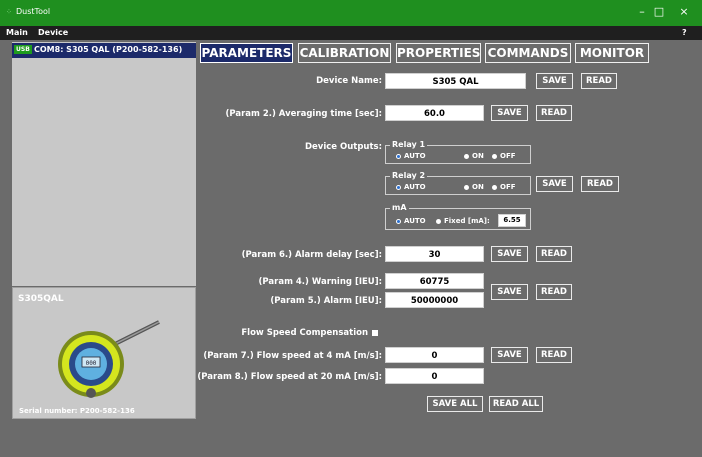 This screenshot has width=702, height=457. I want to click on alarm-field: 50000000, so click(434, 300).